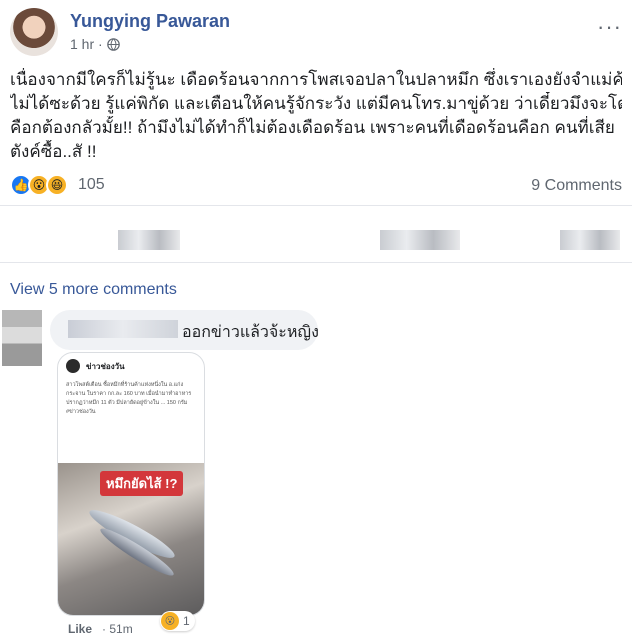 Image resolution: width=632 pixels, height=634 pixels. I want to click on comment-text: ออกข่าวแล้วจ้ะหญิง, so click(250, 332).